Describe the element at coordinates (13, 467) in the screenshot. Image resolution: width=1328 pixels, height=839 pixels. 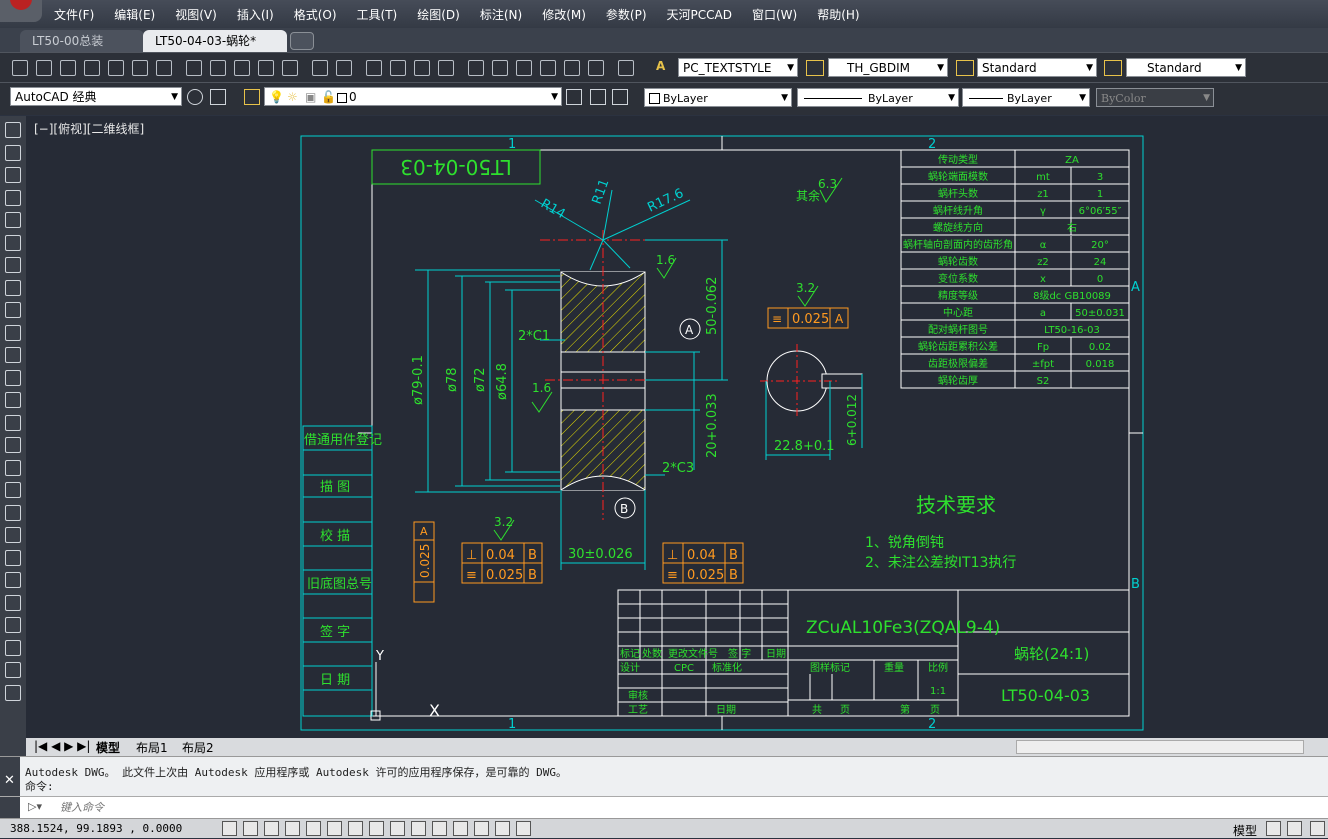
I see `gradient-icon` at that location.